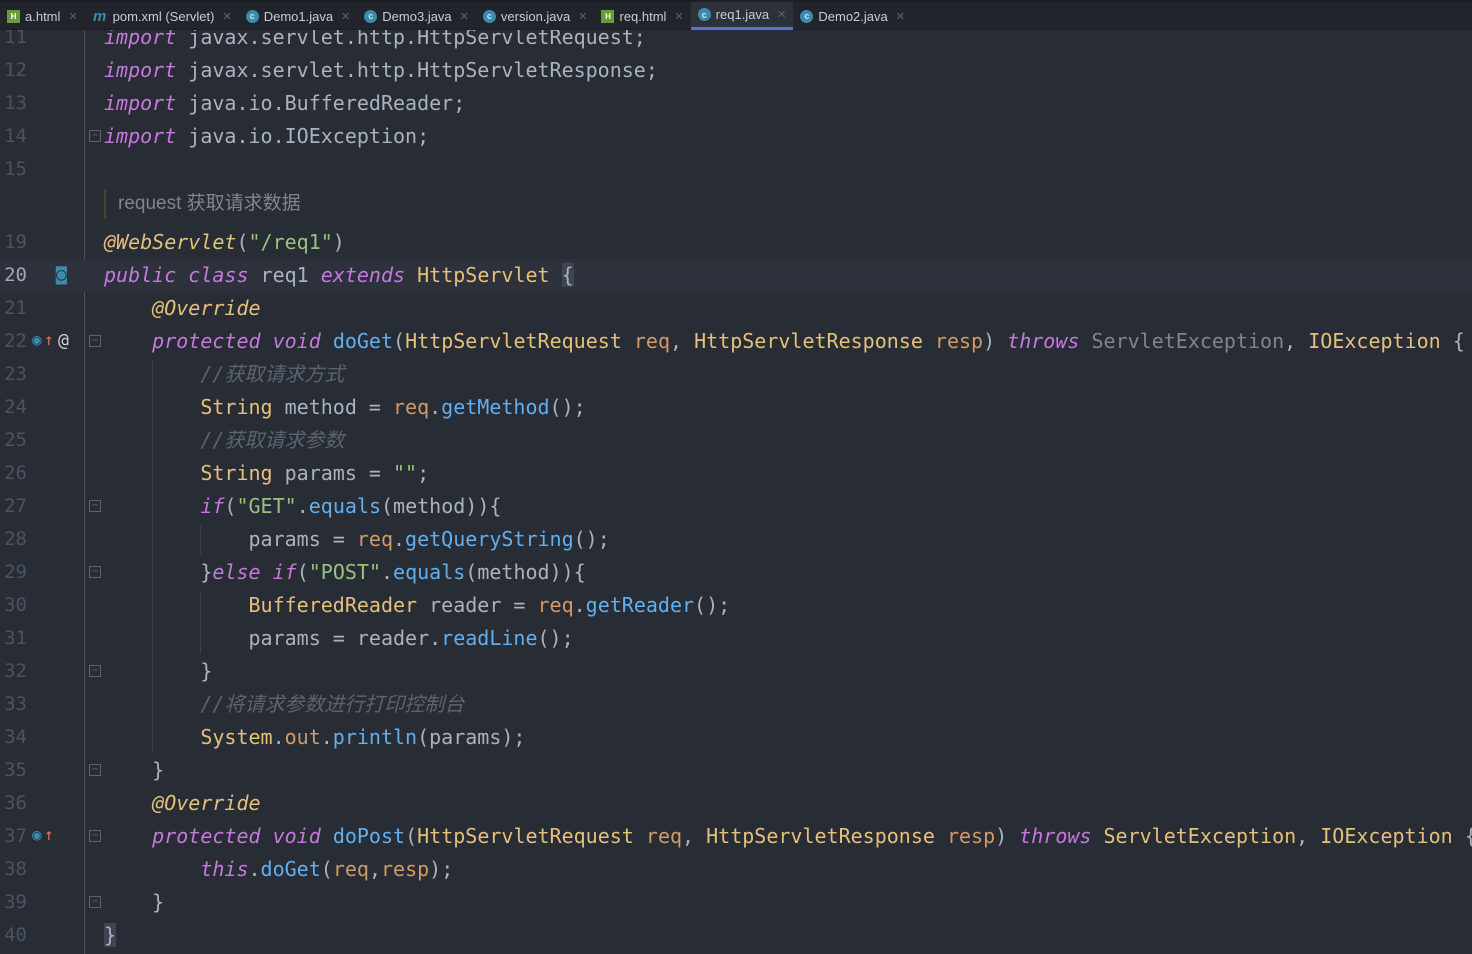  Describe the element at coordinates (236, 737) in the screenshot. I see `token-ty: System` at that location.